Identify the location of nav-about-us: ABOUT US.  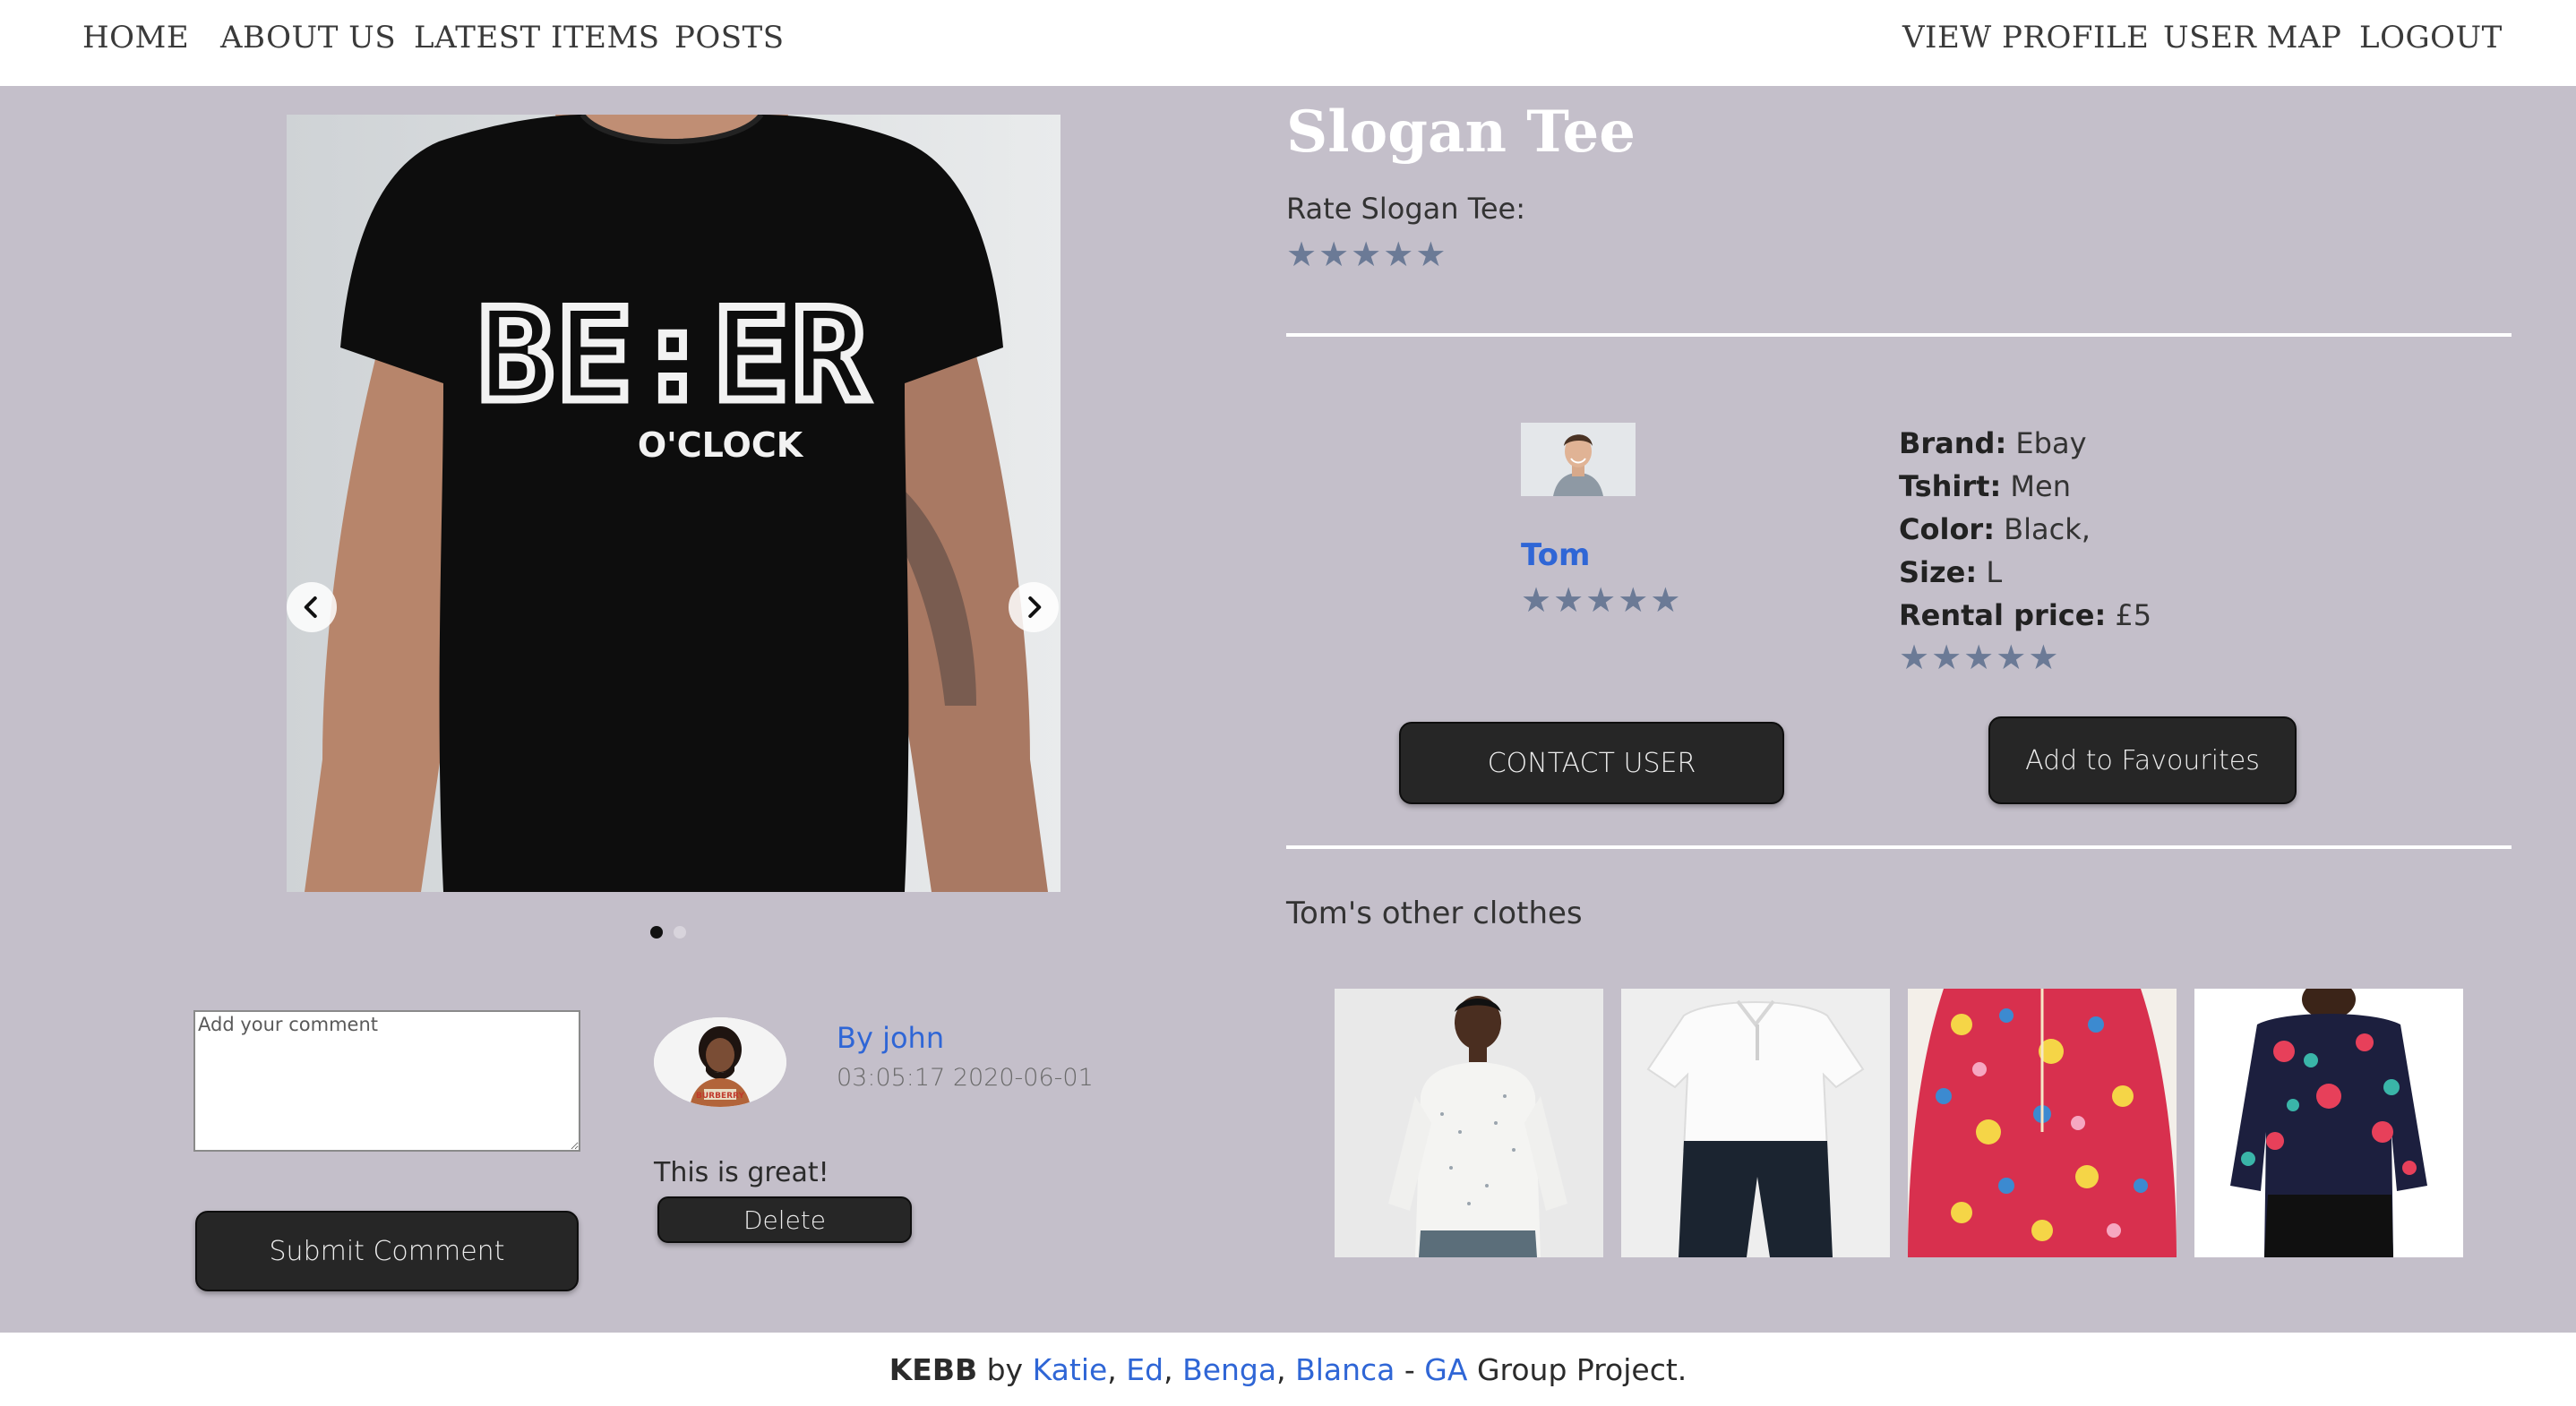
(308, 38).